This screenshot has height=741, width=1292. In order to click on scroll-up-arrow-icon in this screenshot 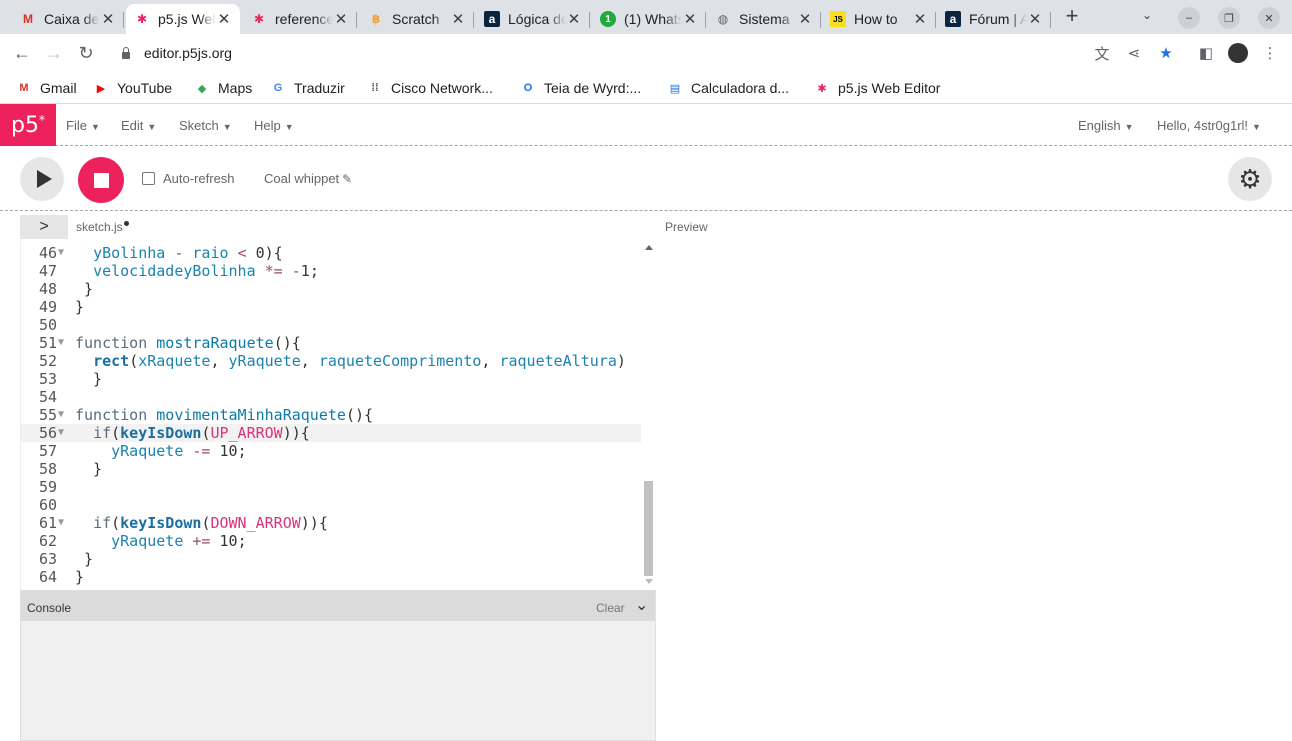, I will do `click(649, 247)`.